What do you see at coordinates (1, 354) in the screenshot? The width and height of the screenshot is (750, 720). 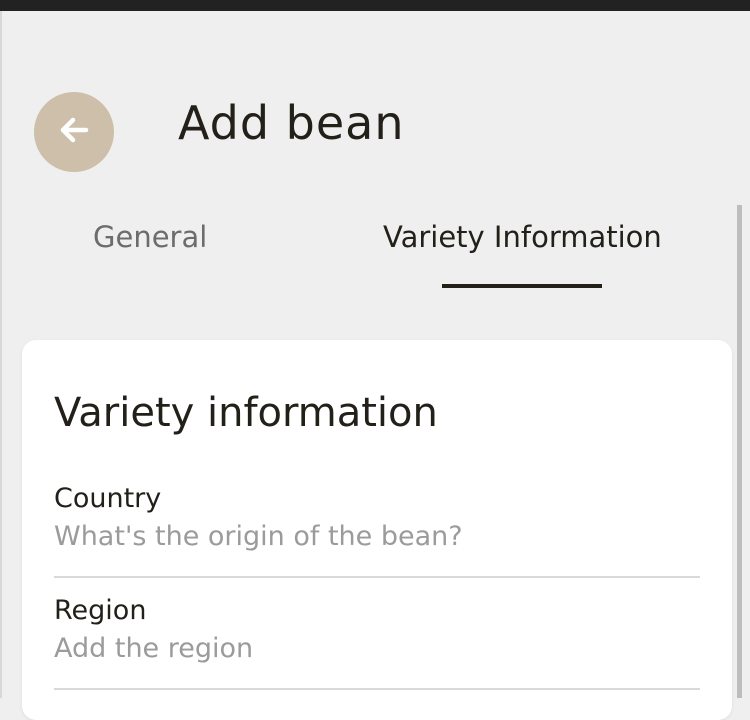 I see `window-edge` at bounding box center [1, 354].